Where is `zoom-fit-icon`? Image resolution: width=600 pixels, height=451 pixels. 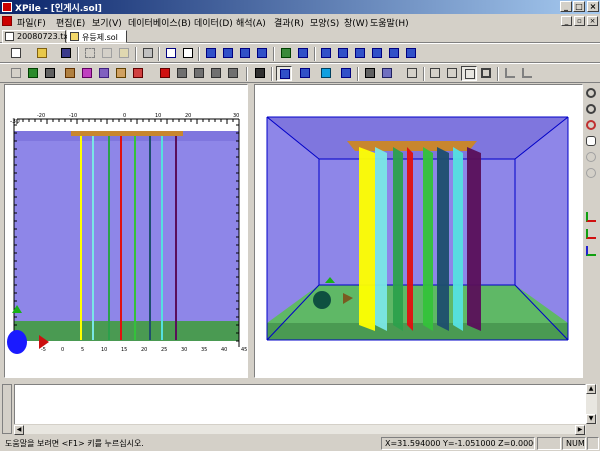 zoom-fit-icon is located at coordinates (591, 173).